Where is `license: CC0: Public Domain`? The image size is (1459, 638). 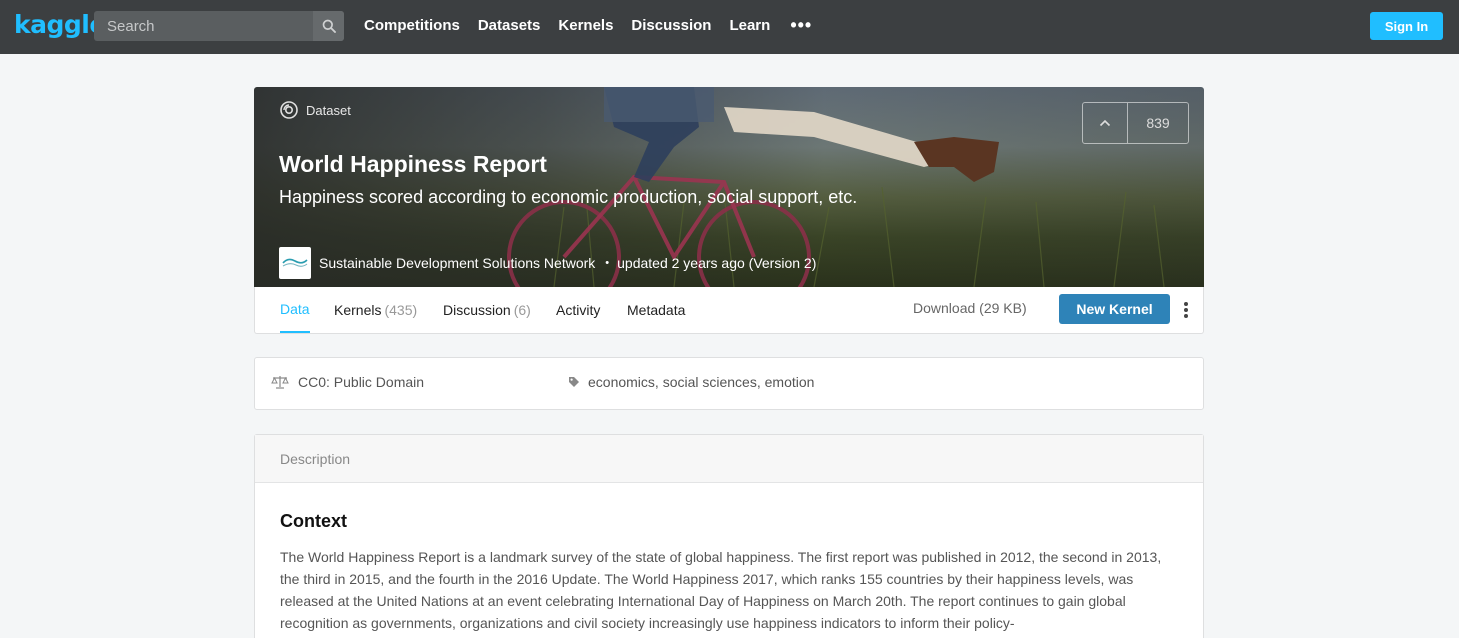
license: CC0: Public Domain is located at coordinates (347, 382).